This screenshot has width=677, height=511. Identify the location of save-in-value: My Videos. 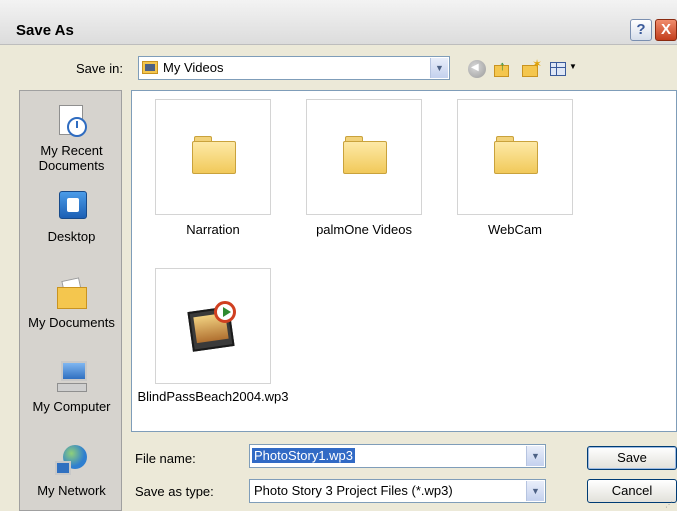
(193, 67).